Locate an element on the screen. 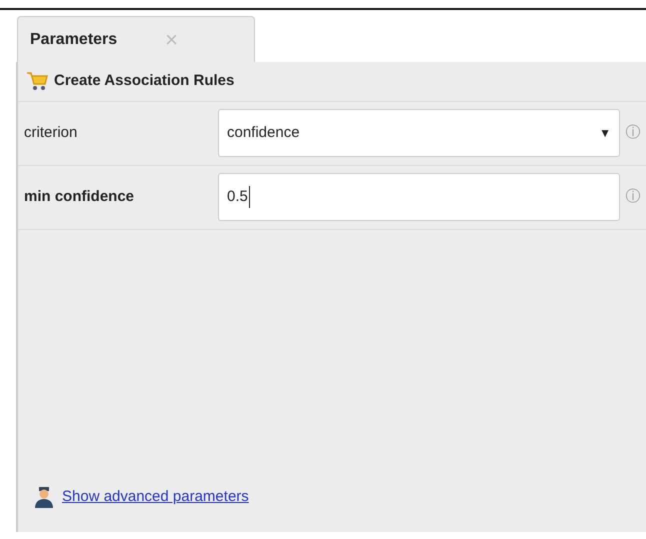 This screenshot has height=539, width=646. show-advanced-parameters-link: Show advanced parameters is located at coordinates (155, 497).